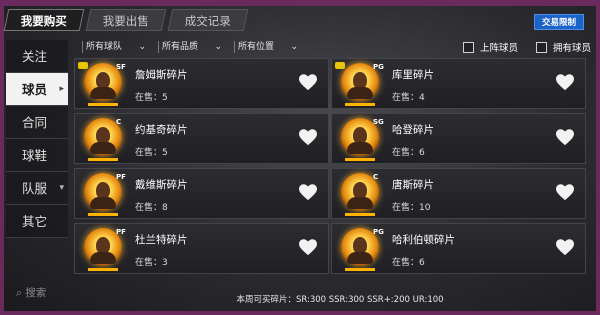  Describe the element at coordinates (37, 293) in the screenshot. I see `search-button: ⌕ 搜索` at that location.